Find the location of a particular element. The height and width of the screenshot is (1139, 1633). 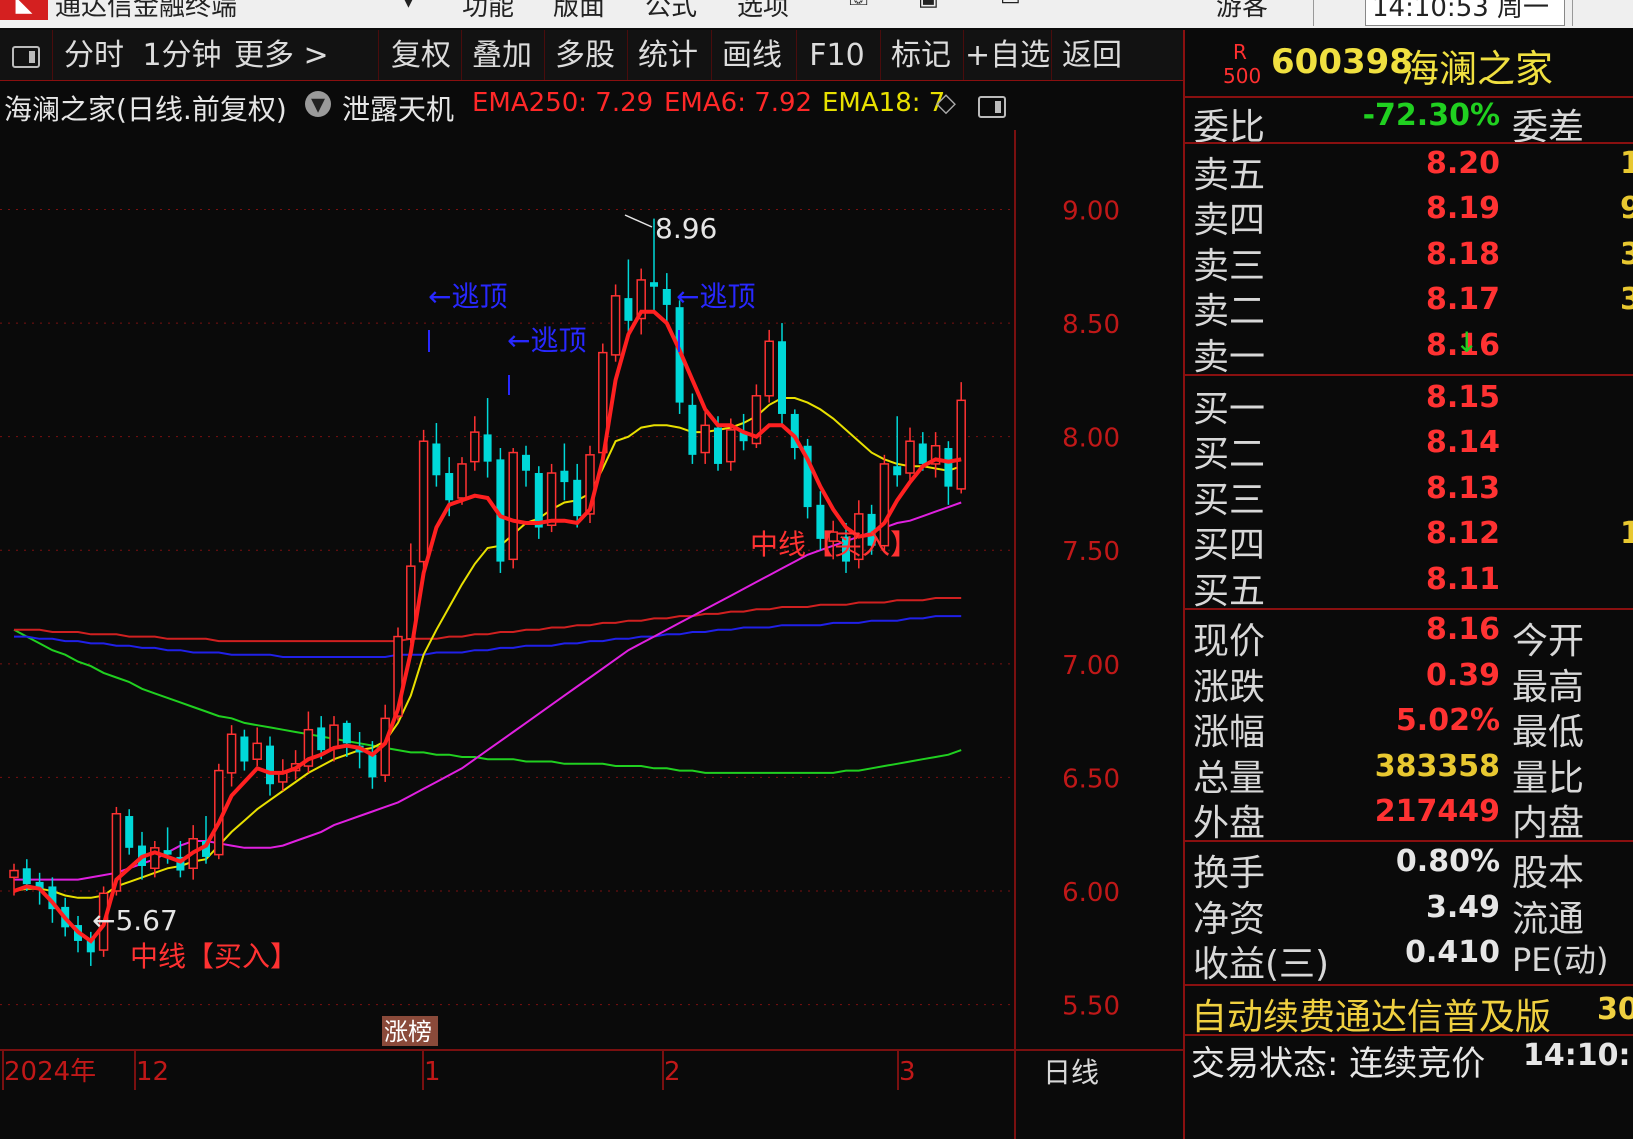

stock-code: 600398 is located at coordinates (1342, 62).